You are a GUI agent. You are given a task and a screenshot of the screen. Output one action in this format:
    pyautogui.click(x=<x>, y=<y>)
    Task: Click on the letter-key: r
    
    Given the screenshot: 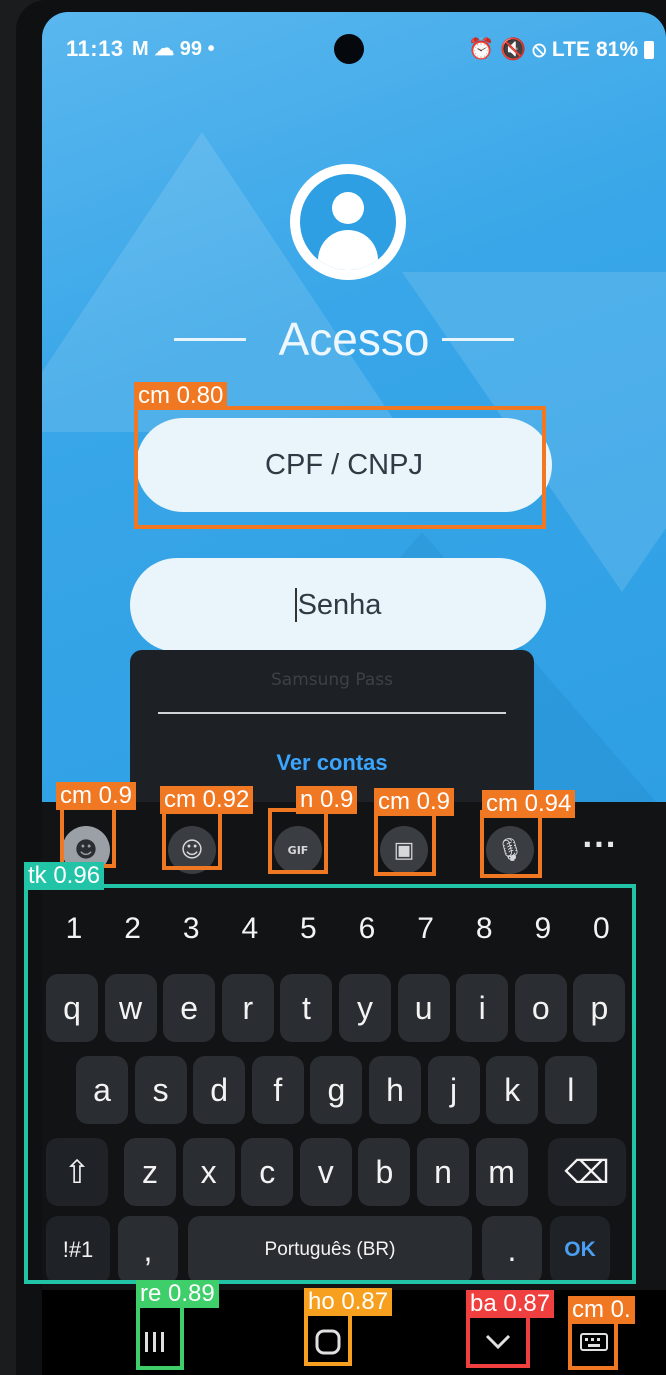 What is the action you would take?
    pyautogui.click(x=247, y=1008)
    